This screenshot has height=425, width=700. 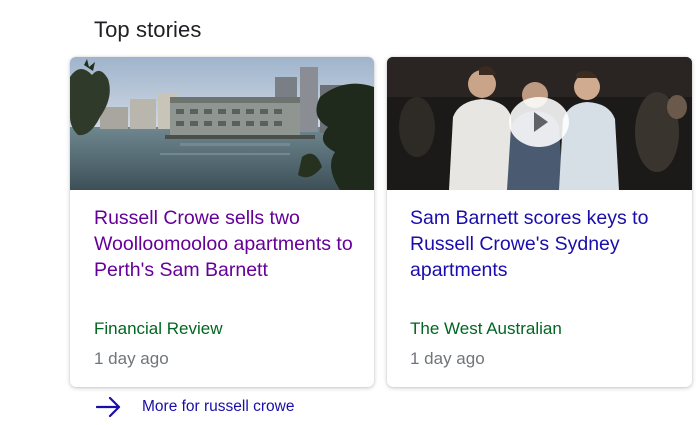 What do you see at coordinates (158, 328) in the screenshot?
I see `story-source: Financial Review` at bounding box center [158, 328].